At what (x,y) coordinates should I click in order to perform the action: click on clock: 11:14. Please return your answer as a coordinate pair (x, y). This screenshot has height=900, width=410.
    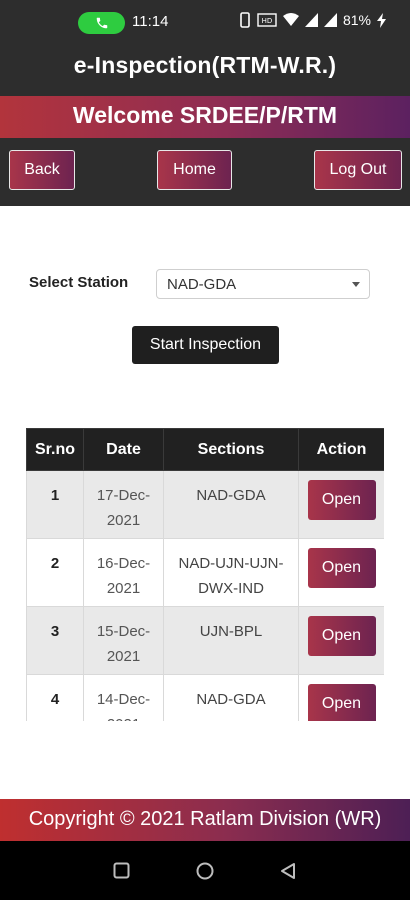
    Looking at the image, I should click on (150, 21).